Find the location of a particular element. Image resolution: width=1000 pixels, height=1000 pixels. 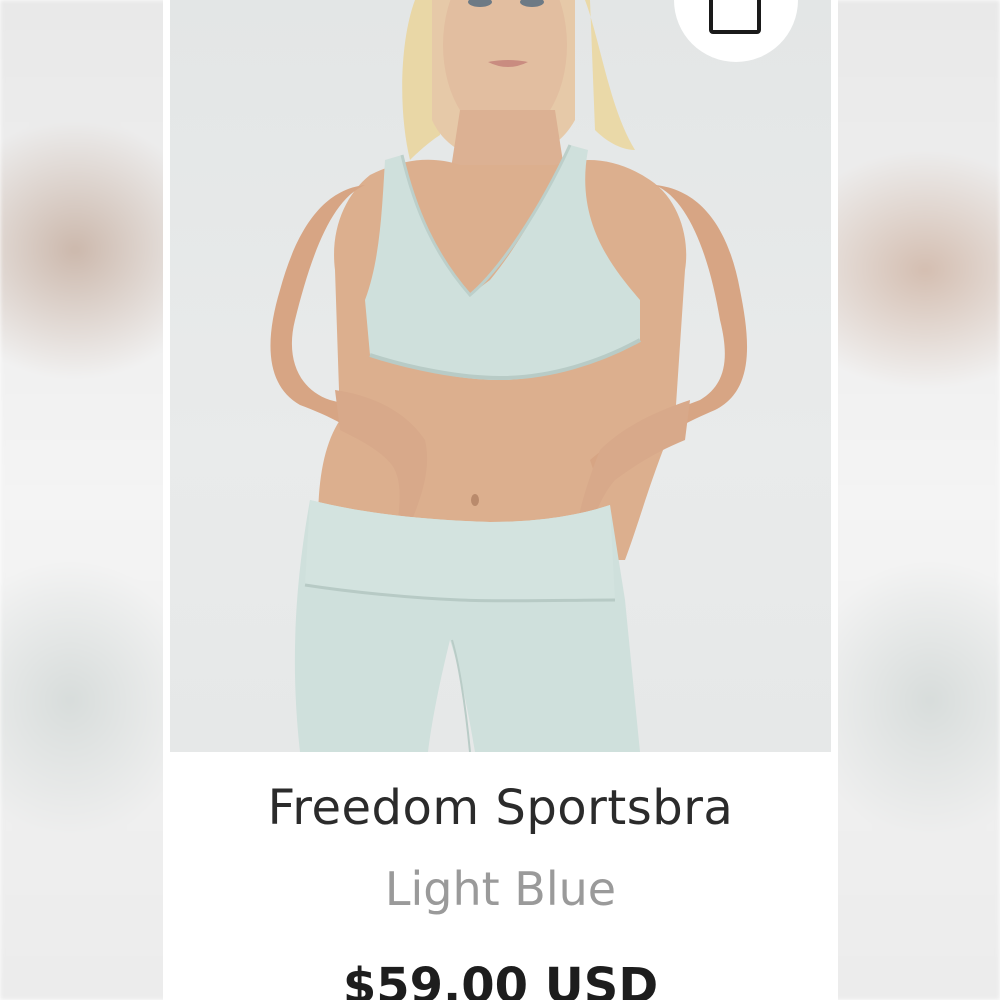

product-title: Freedom Sportsbra is located at coordinates (500, 808).